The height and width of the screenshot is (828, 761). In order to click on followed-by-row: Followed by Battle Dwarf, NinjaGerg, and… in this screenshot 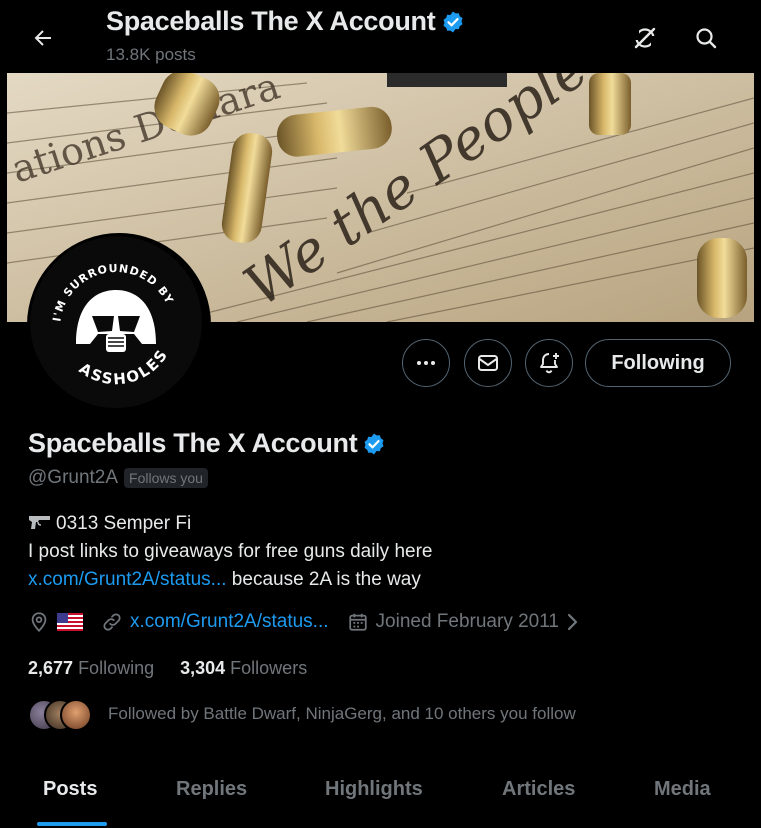, I will do `click(302, 714)`.